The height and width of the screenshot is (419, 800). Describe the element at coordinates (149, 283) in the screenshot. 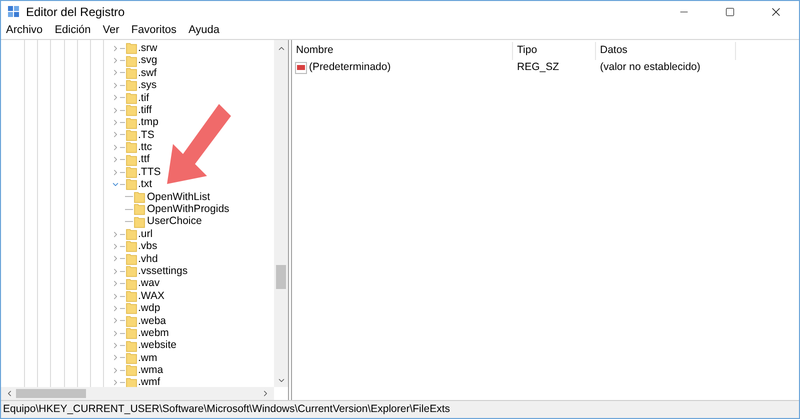

I see `tree-item: .wav` at that location.